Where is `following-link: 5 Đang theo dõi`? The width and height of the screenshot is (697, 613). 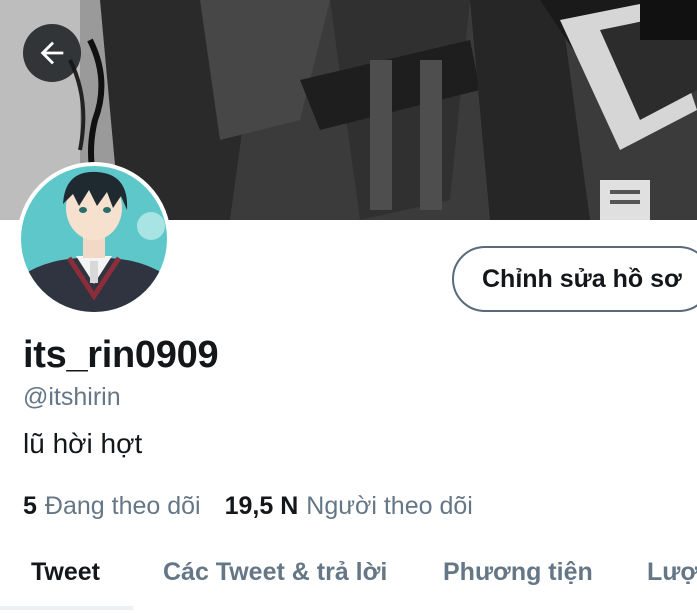
following-link: 5 Đang theo dõi is located at coordinates (112, 506).